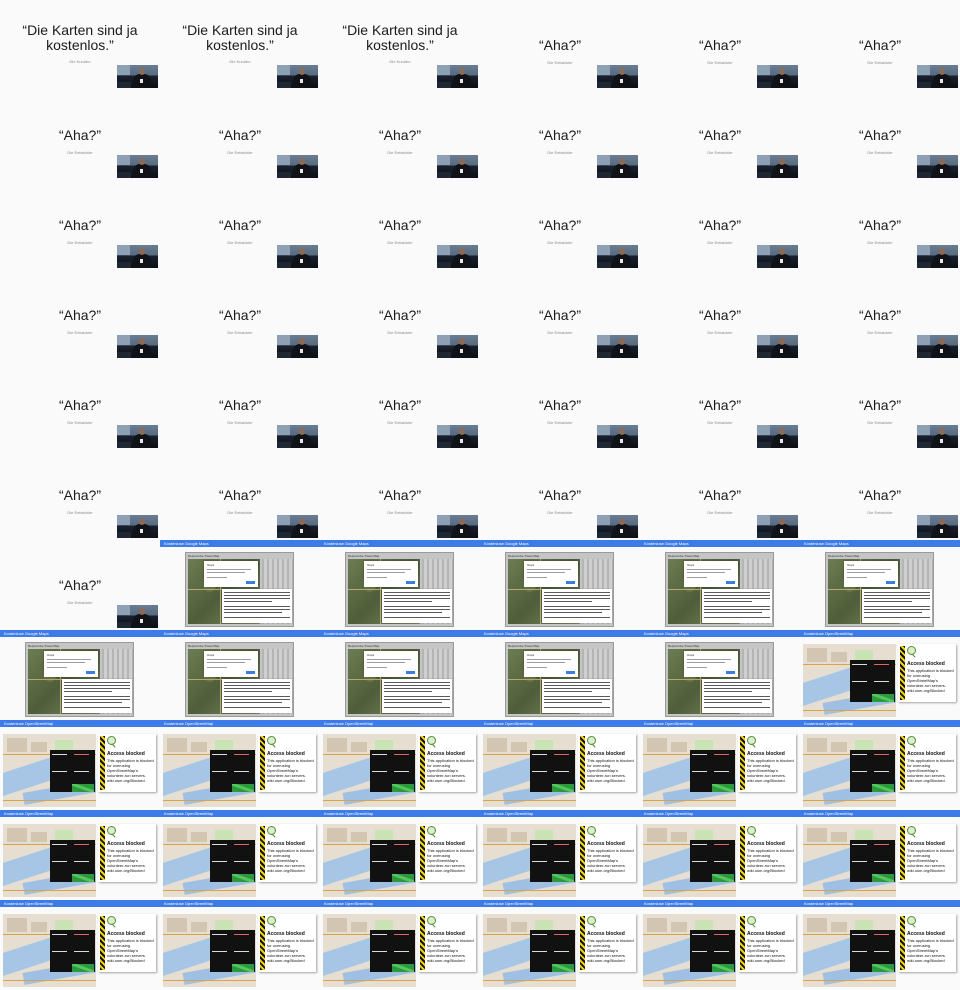  What do you see at coordinates (113, 745) in the screenshot?
I see `osm-magnifier-handle` at bounding box center [113, 745].